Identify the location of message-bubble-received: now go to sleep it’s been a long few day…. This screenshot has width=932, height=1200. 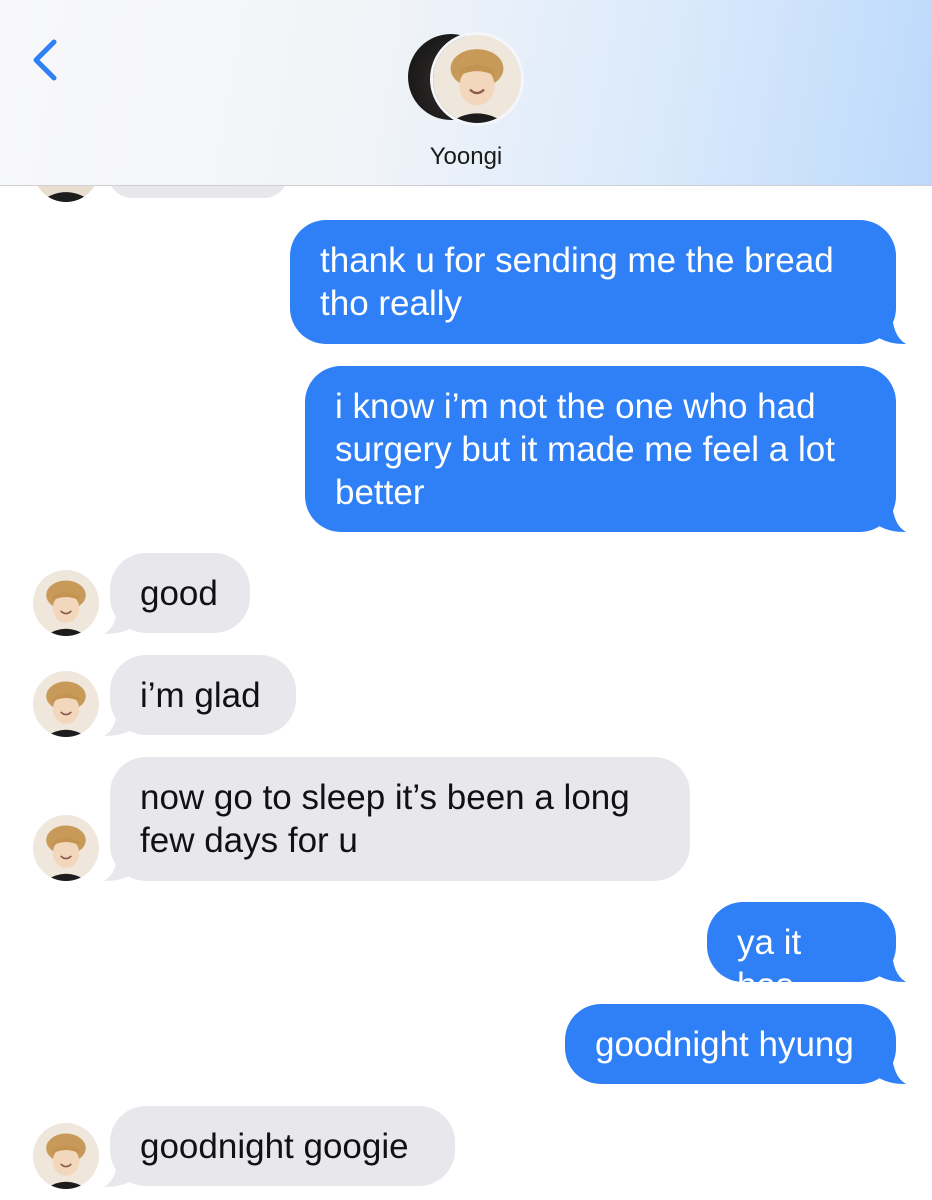
(400, 819).